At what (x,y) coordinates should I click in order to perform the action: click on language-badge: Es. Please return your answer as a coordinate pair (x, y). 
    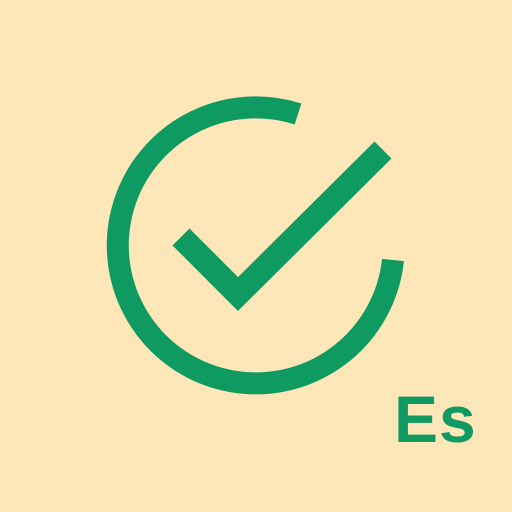
    Looking at the image, I should click on (435, 419).